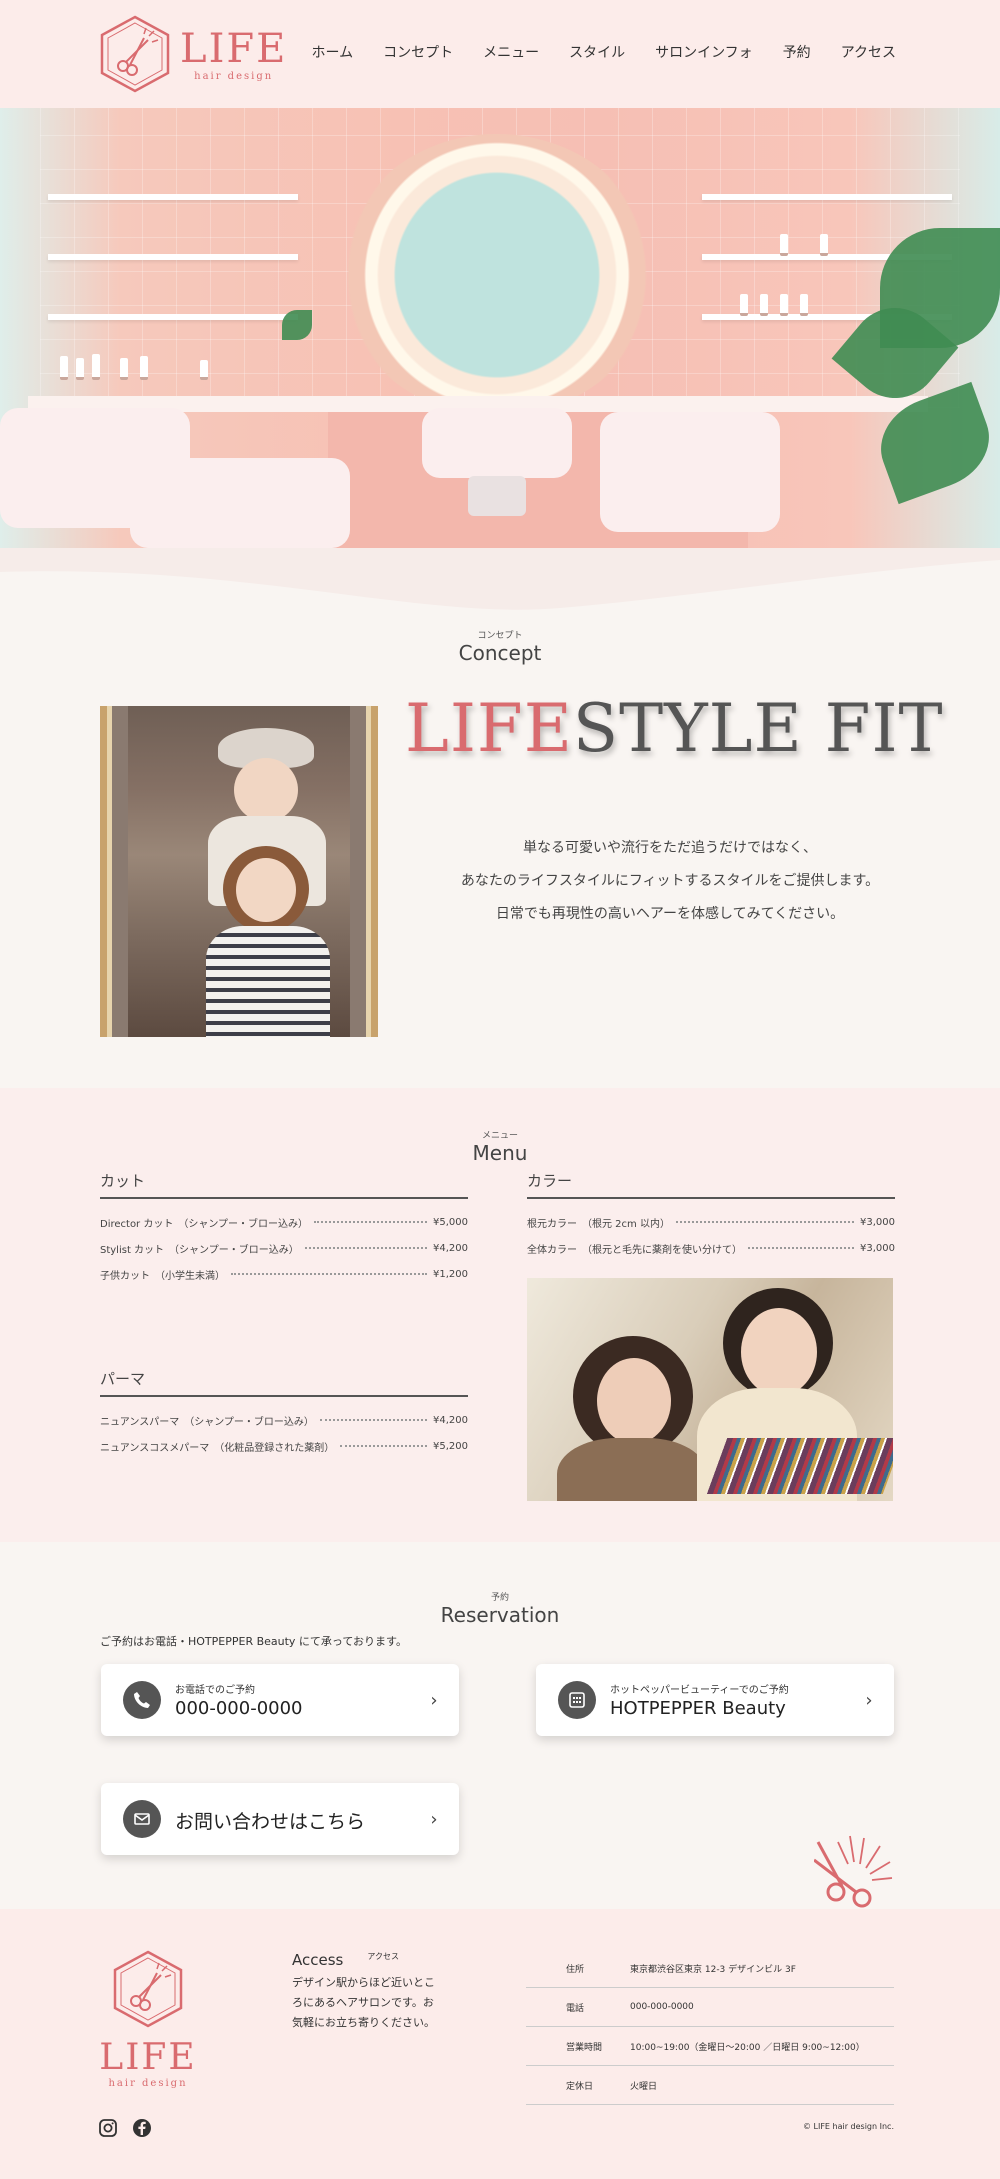  I want to click on menu-item: ニュアンスパーマ （シャンプー・ブロー込み） ¥4,200, so click(284, 1420).